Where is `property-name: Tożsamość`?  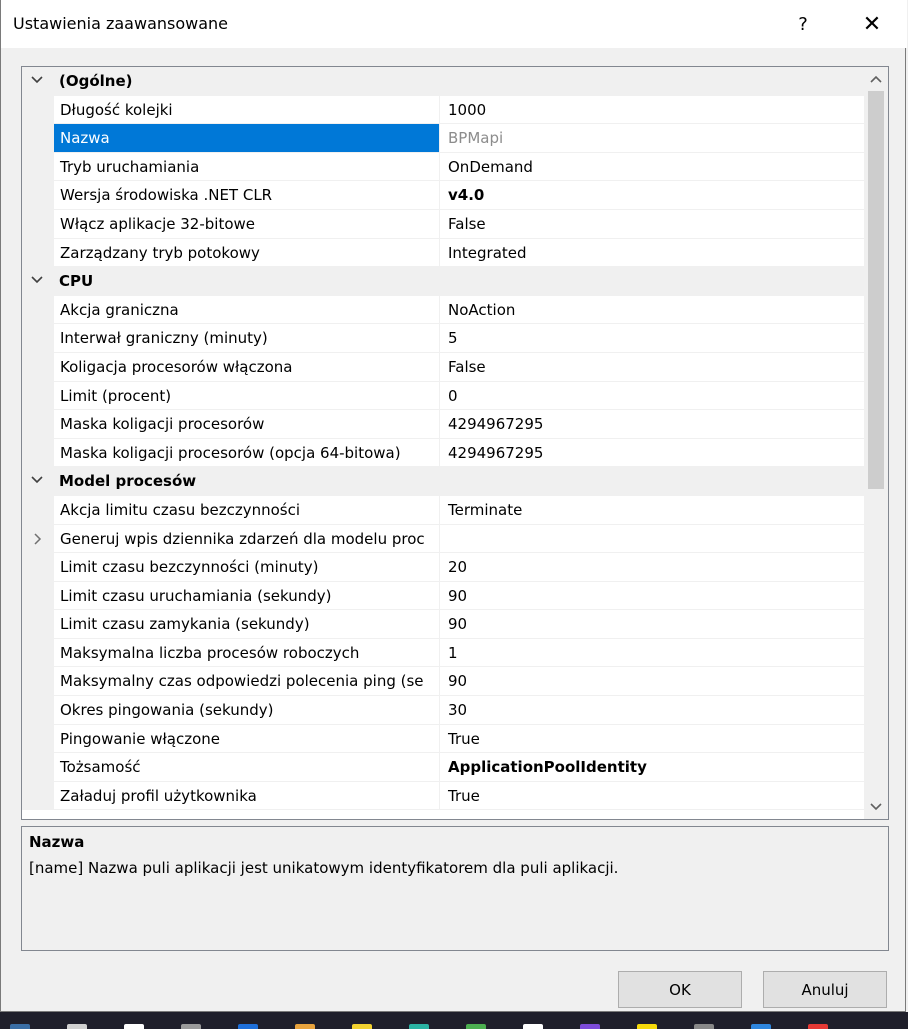
property-name: Tożsamość is located at coordinates (247, 767).